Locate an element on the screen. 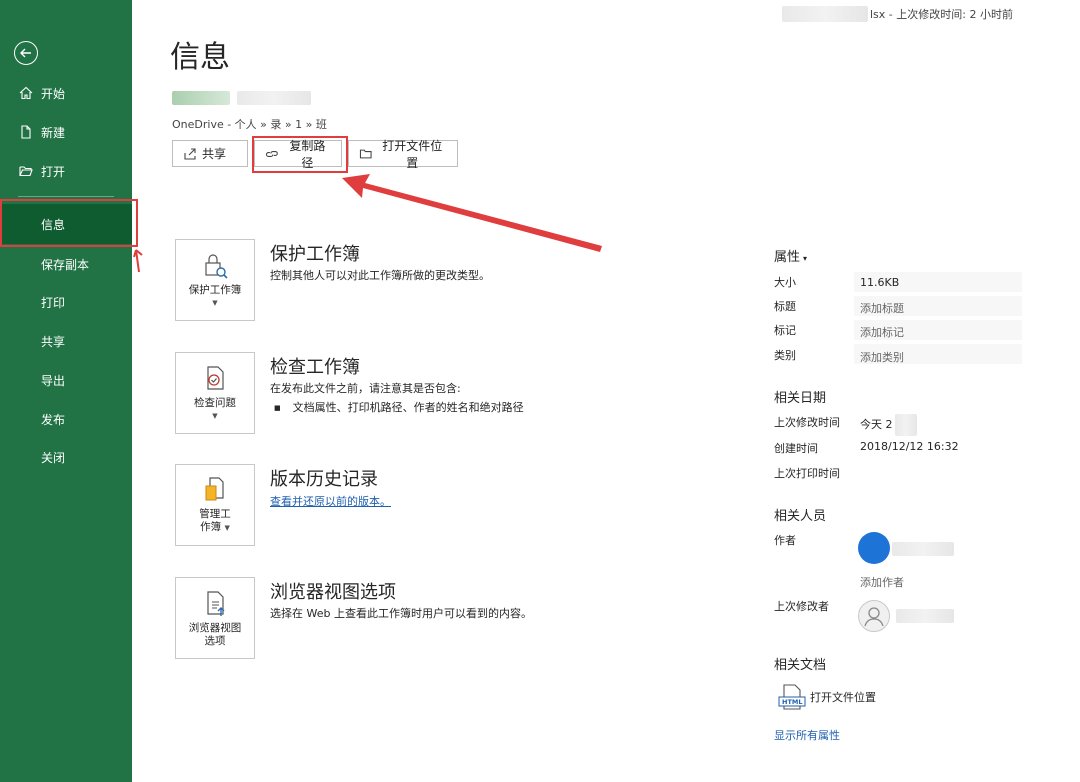 This screenshot has height=782, width=1080. nav-home: 开始 is located at coordinates (66, 93).